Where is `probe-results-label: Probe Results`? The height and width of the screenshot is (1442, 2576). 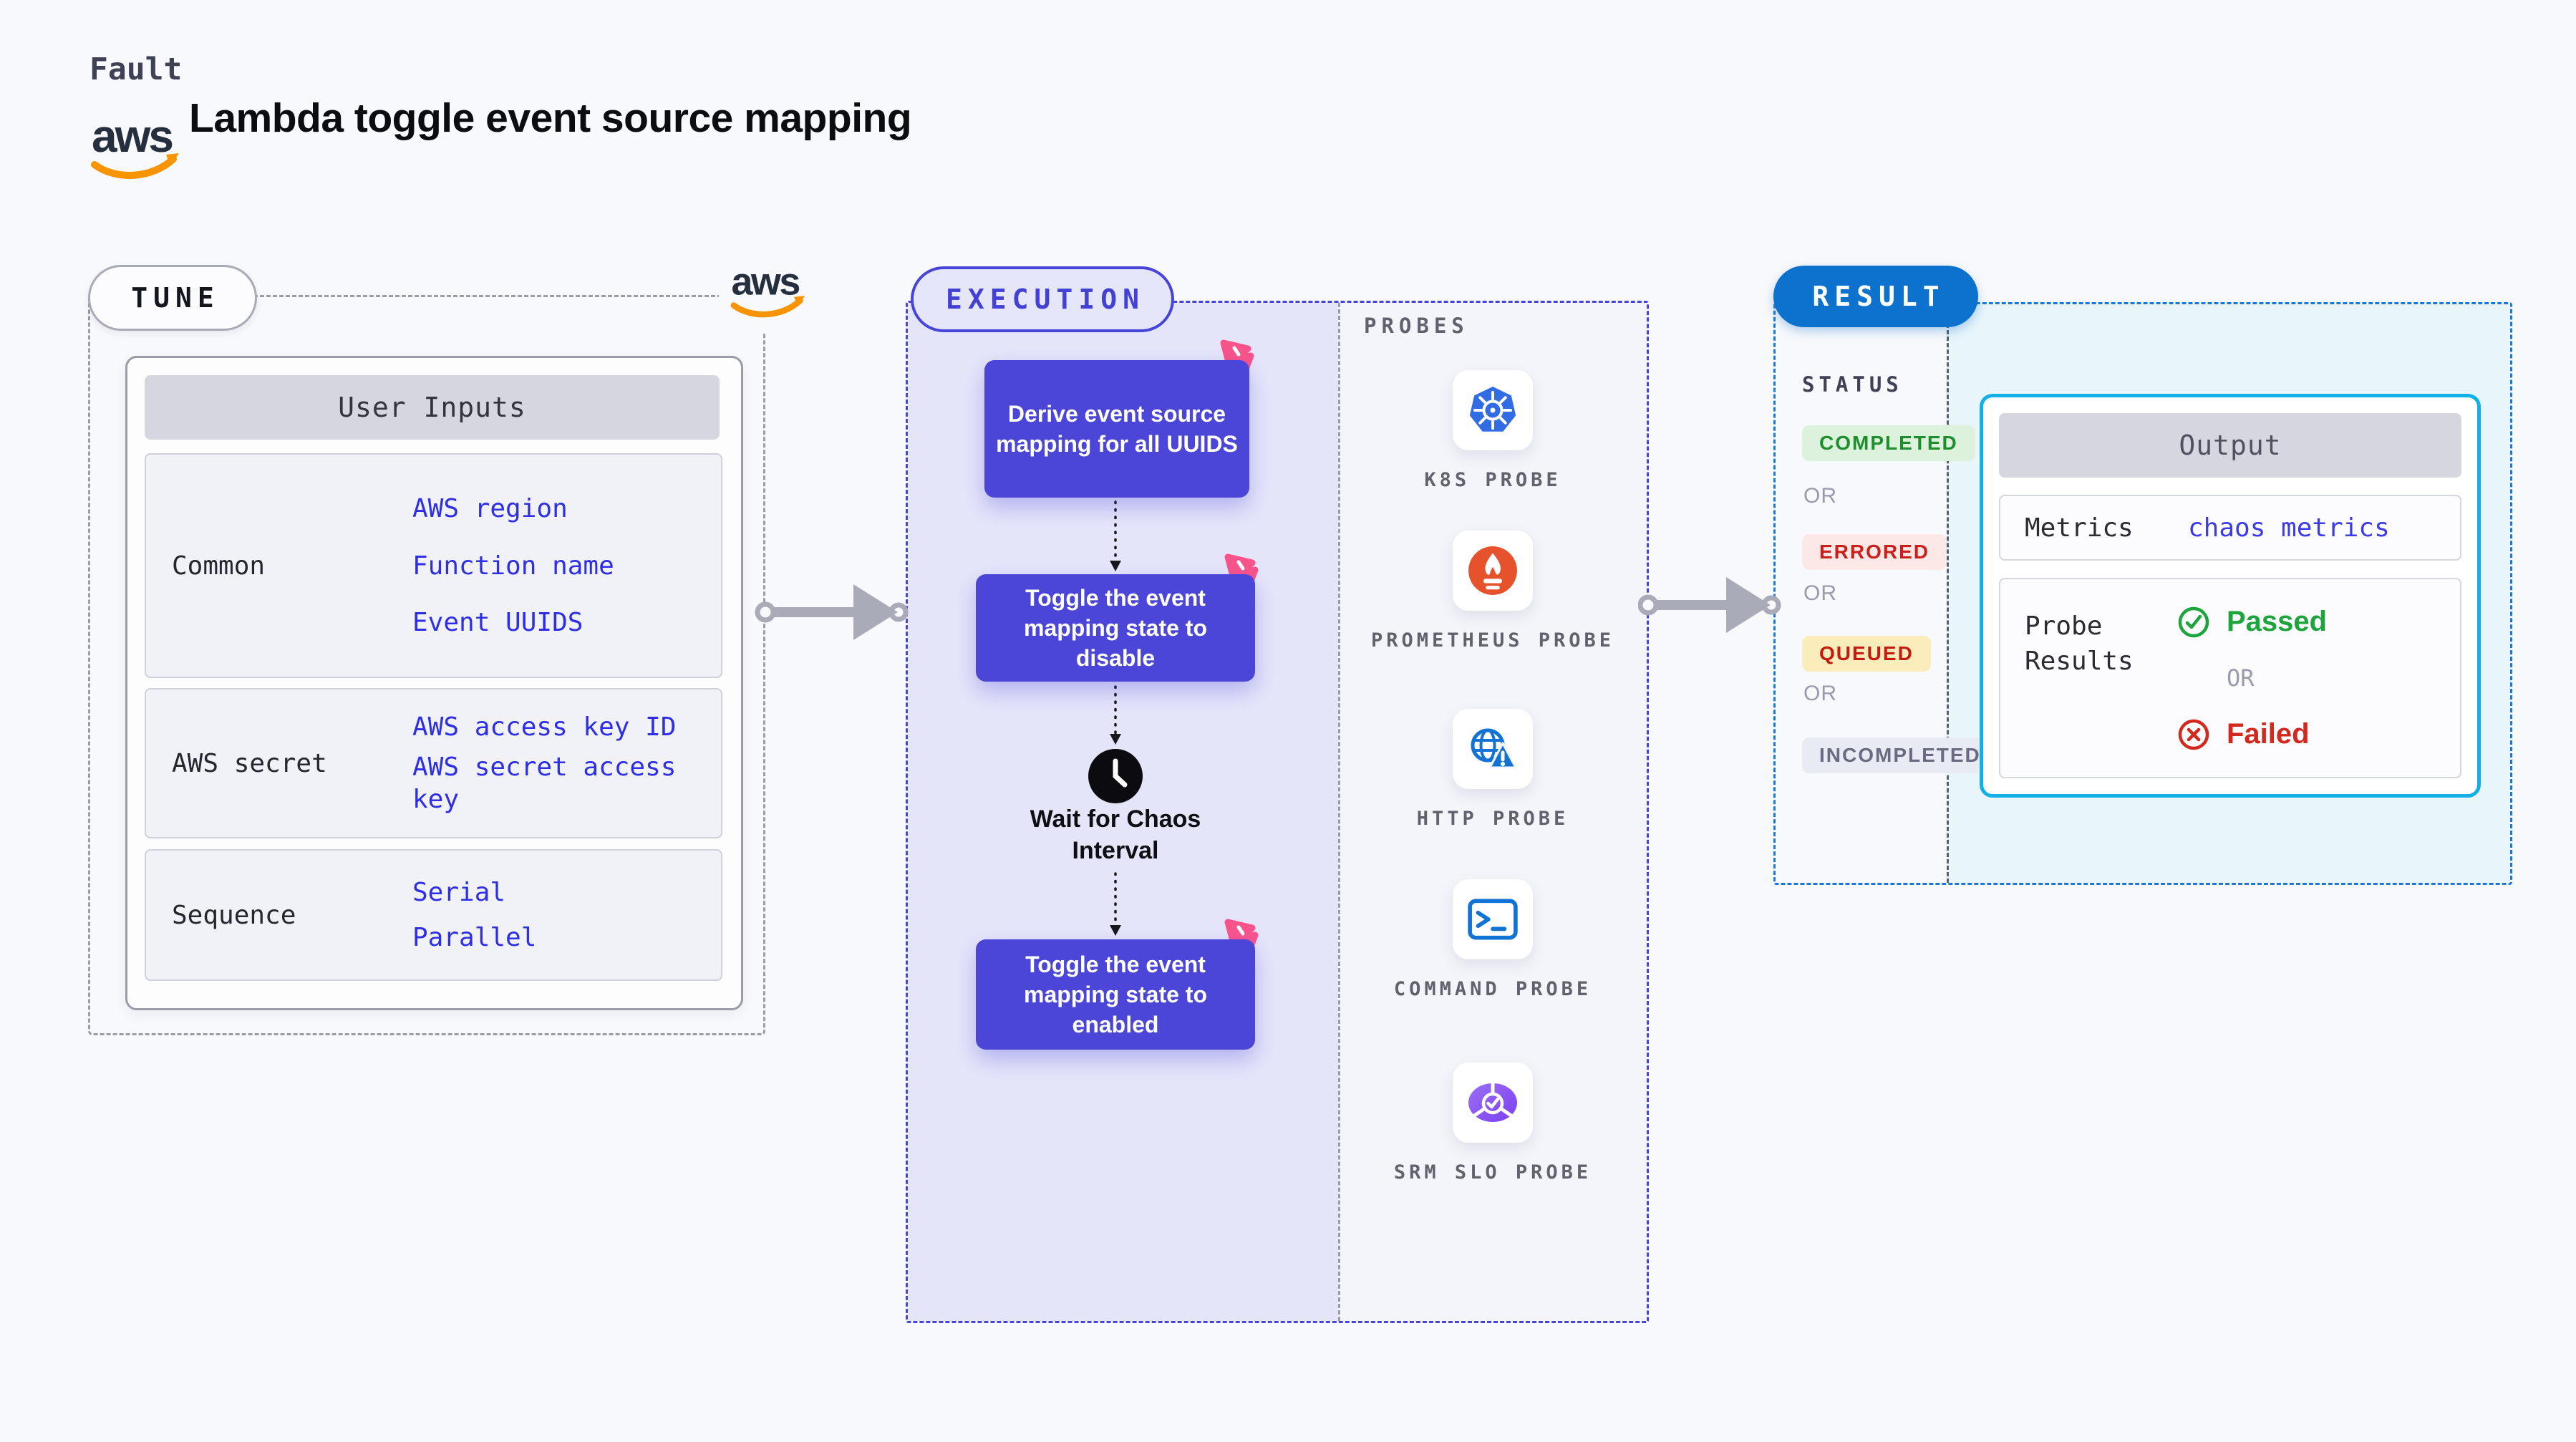
probe-results-label: Probe Results is located at coordinates (2079, 644).